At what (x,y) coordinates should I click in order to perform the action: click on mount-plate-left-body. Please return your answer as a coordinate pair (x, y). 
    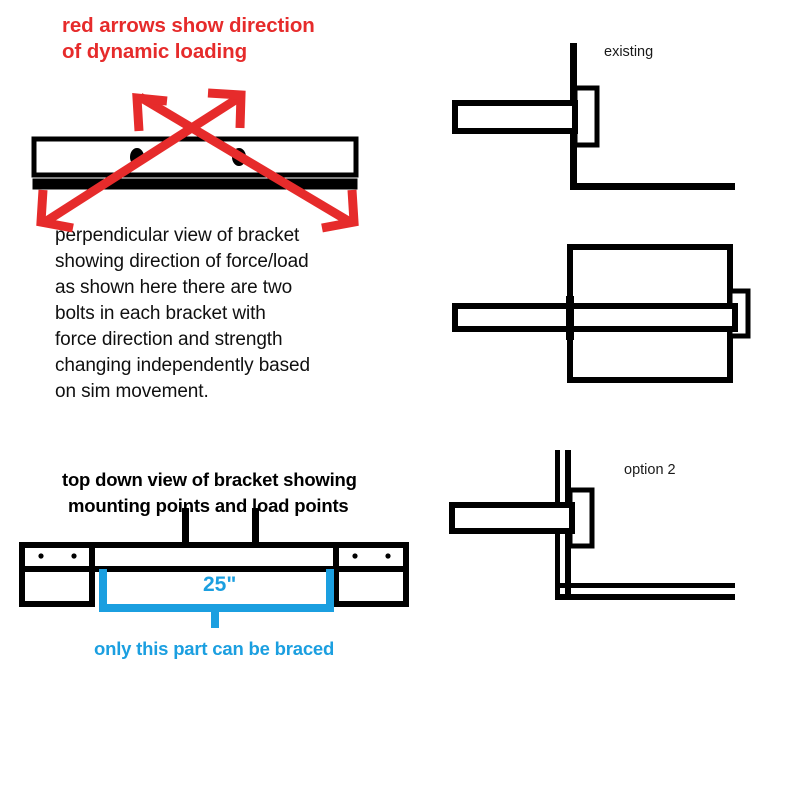
    Looking at the image, I should click on (57, 586).